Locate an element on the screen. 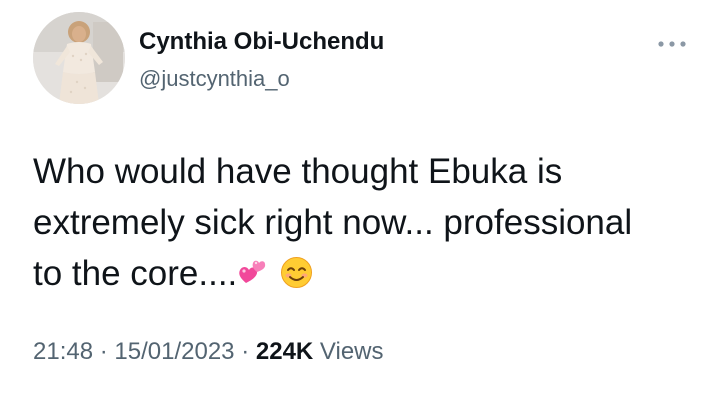 This screenshot has height=397, width=720. avatar is located at coordinates (79, 58).